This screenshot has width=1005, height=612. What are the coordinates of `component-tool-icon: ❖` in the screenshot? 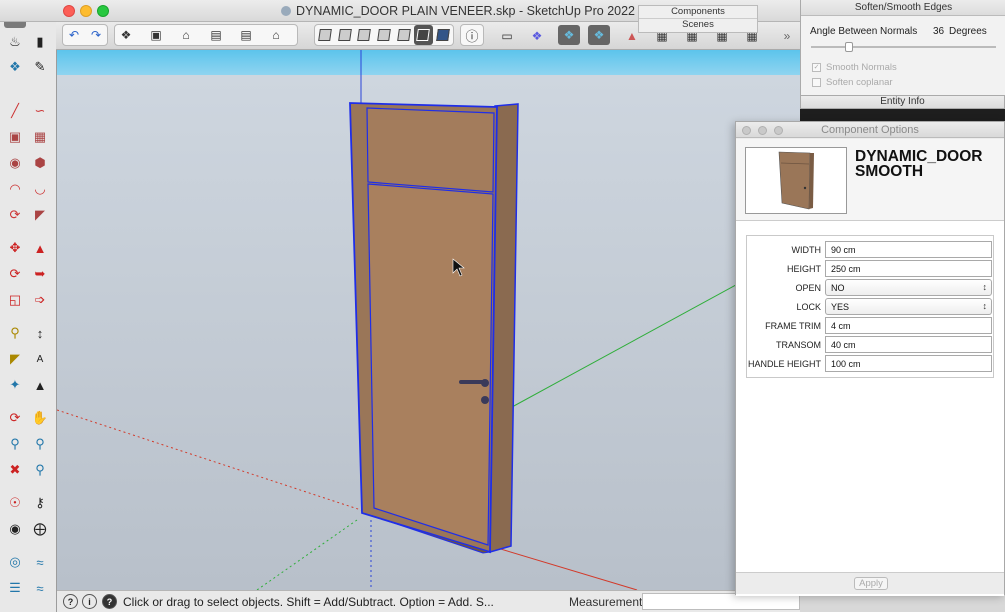 It's located at (537, 36).